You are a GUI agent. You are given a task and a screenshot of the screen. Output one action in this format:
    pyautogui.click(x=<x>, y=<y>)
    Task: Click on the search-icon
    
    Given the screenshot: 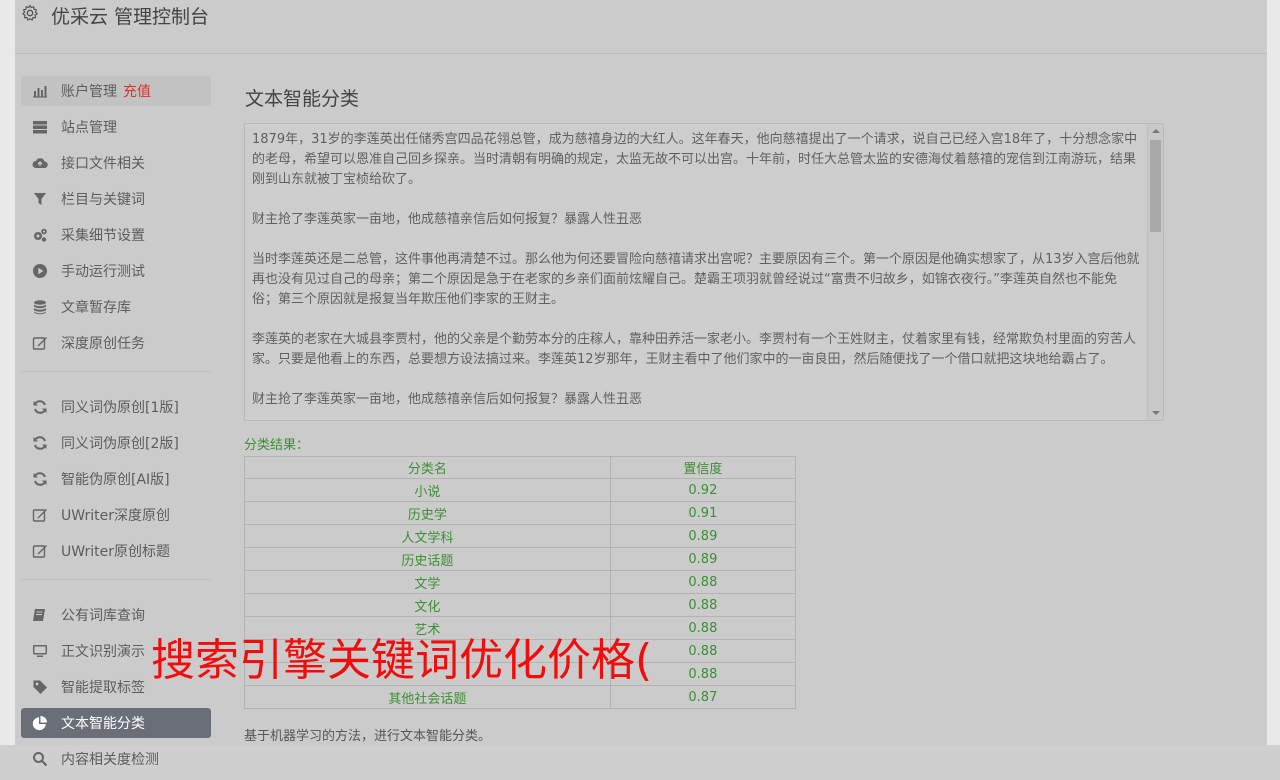 What is the action you would take?
    pyautogui.click(x=40, y=759)
    